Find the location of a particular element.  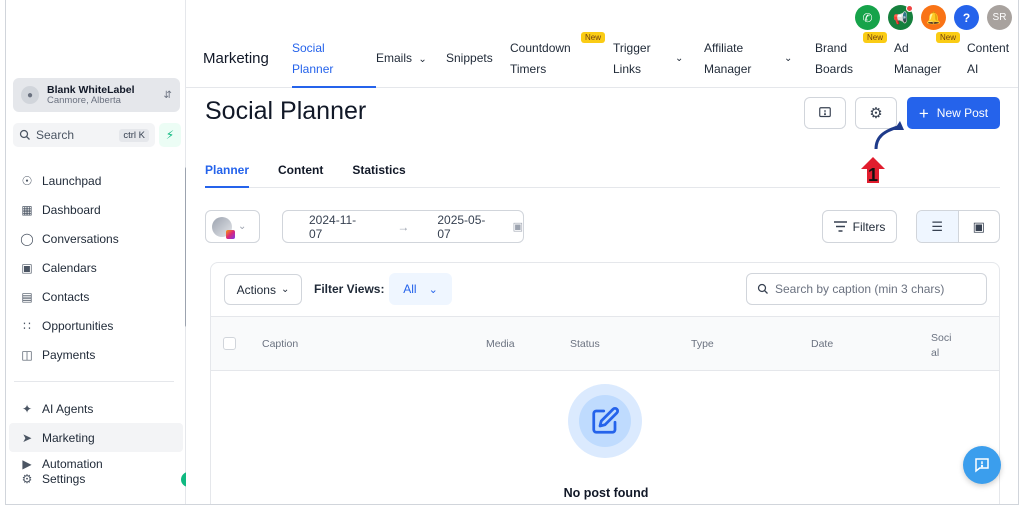

sidebar-item-label: Dashboard is located at coordinates (71, 209).